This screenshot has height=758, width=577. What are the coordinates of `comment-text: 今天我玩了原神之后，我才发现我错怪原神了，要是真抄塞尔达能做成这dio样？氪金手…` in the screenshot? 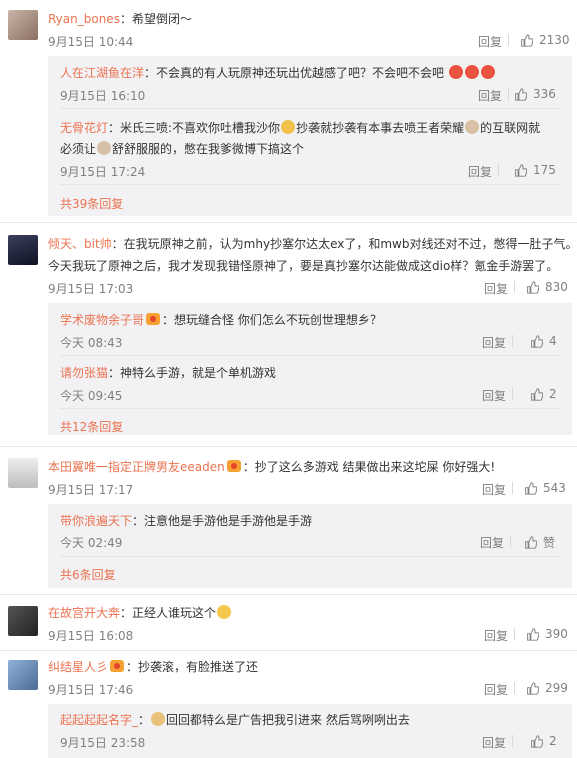 It's located at (303, 266).